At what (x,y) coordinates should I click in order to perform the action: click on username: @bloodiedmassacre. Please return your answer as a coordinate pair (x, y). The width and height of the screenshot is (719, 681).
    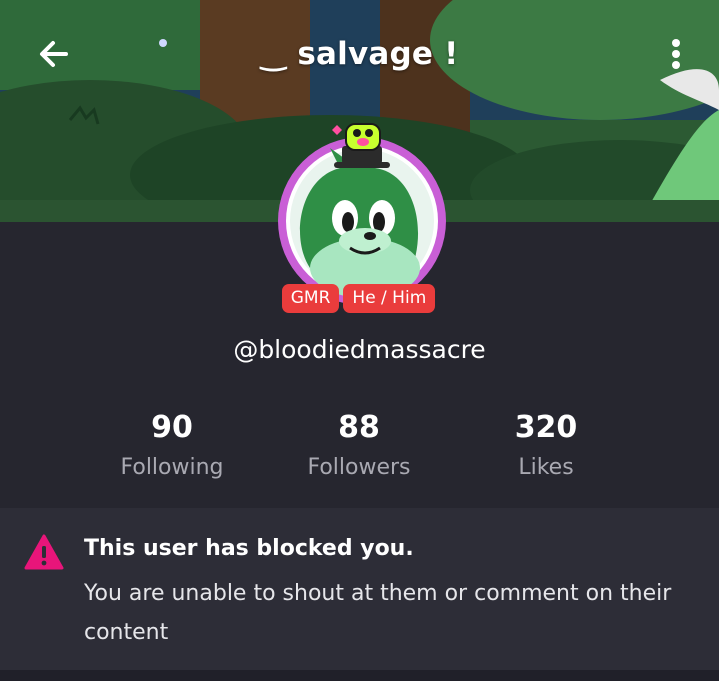
    Looking at the image, I should click on (359, 349).